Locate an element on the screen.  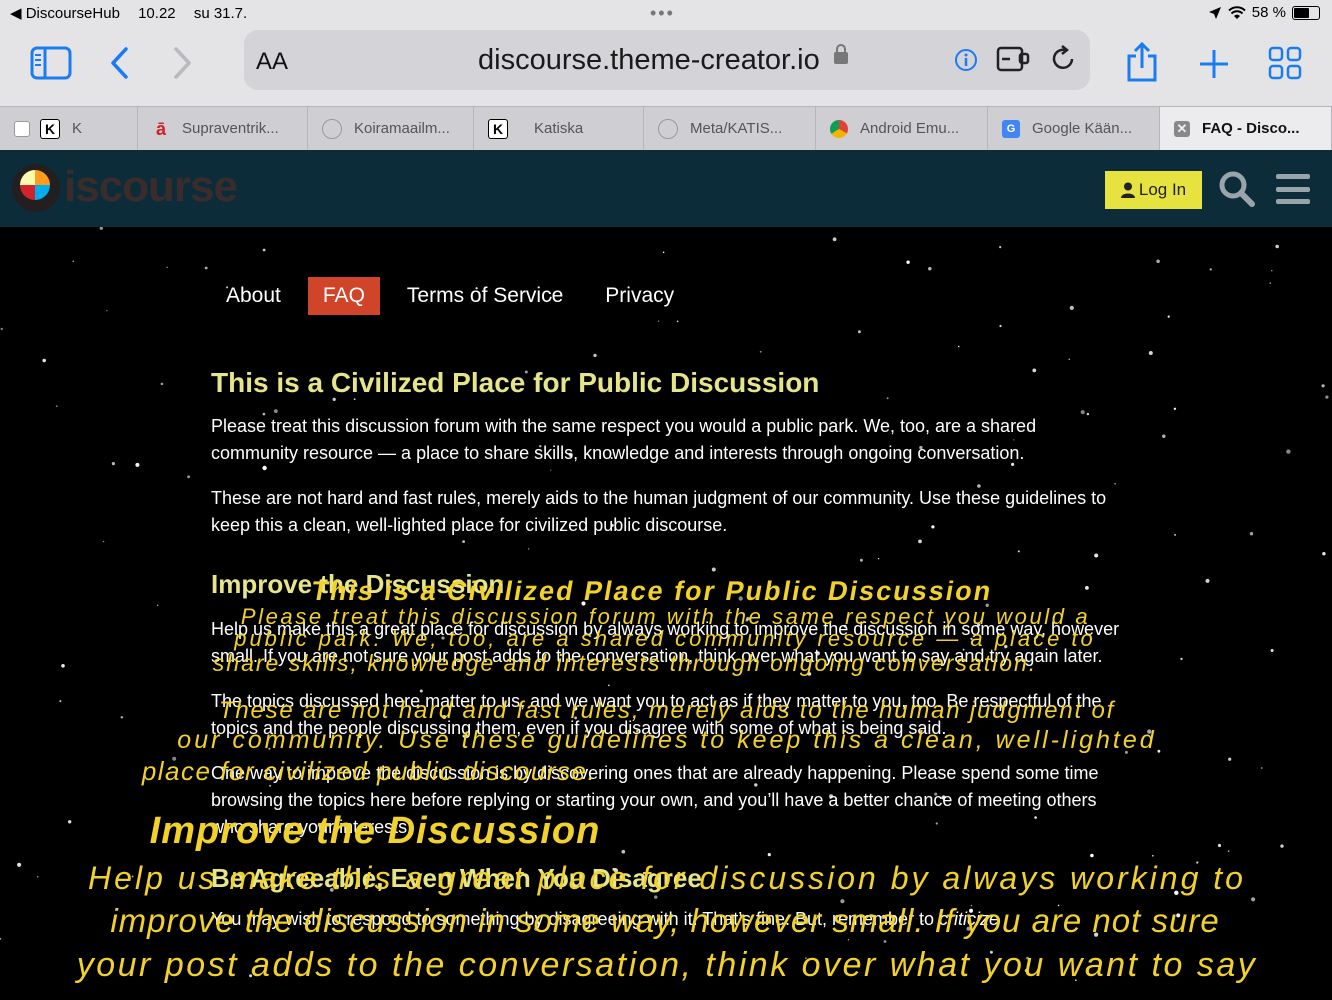
back-to-app: ◀ DiscourseHub is located at coordinates (65, 13).